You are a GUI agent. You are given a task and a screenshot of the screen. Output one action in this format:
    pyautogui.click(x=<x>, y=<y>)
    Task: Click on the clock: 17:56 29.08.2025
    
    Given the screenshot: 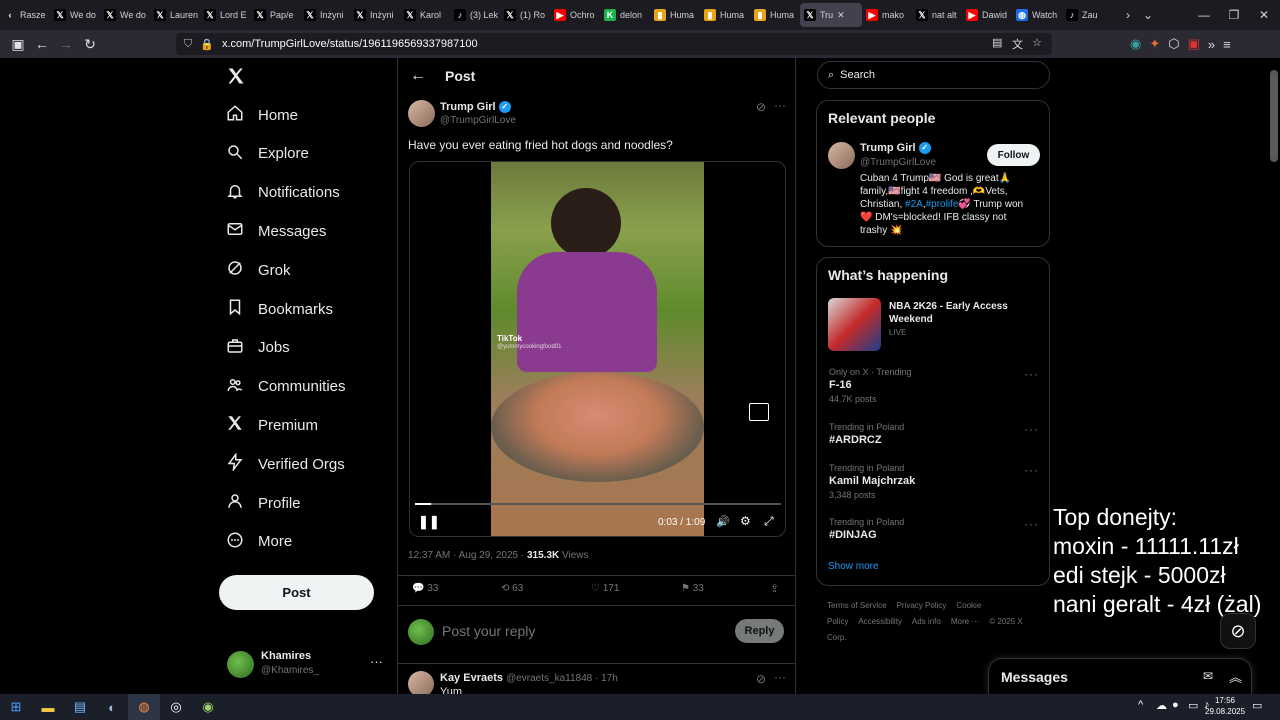 What is the action you would take?
    pyautogui.click(x=1225, y=706)
    